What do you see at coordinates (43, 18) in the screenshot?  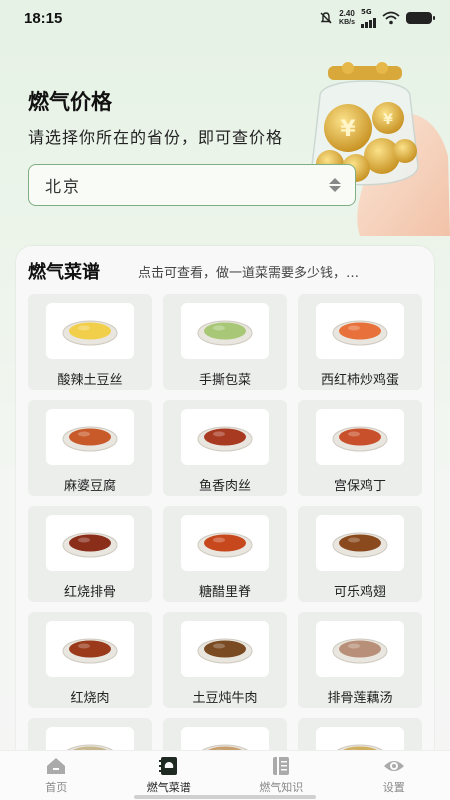 I see `status-time: 18:15` at bounding box center [43, 18].